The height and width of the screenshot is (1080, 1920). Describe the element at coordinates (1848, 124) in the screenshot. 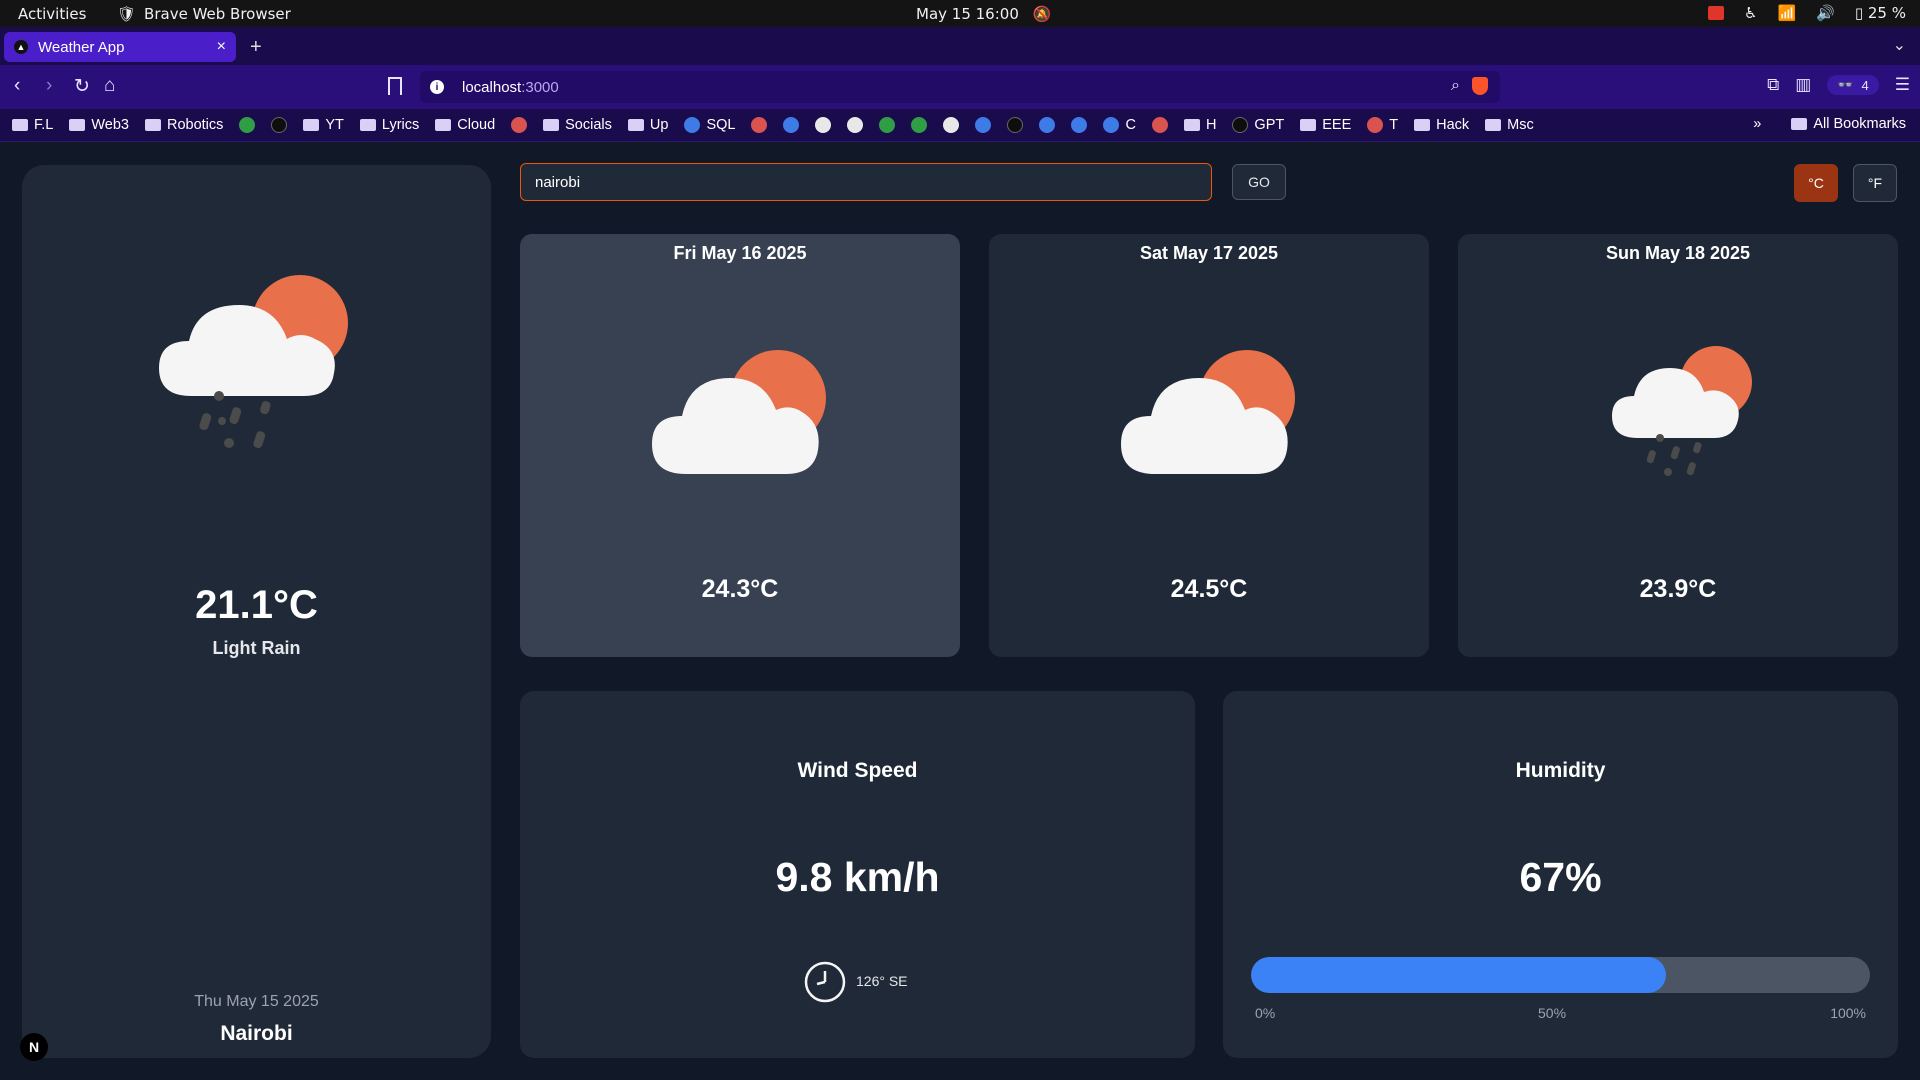

I see `all-bookmarks-button: All Bookmarks` at that location.